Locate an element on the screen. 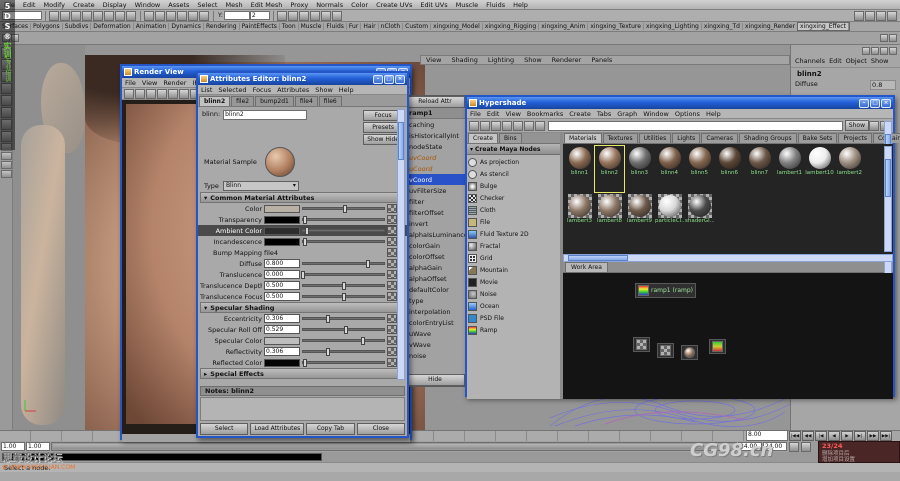 This screenshot has width=900, height=481. value-field: 0.529 is located at coordinates (282, 329).